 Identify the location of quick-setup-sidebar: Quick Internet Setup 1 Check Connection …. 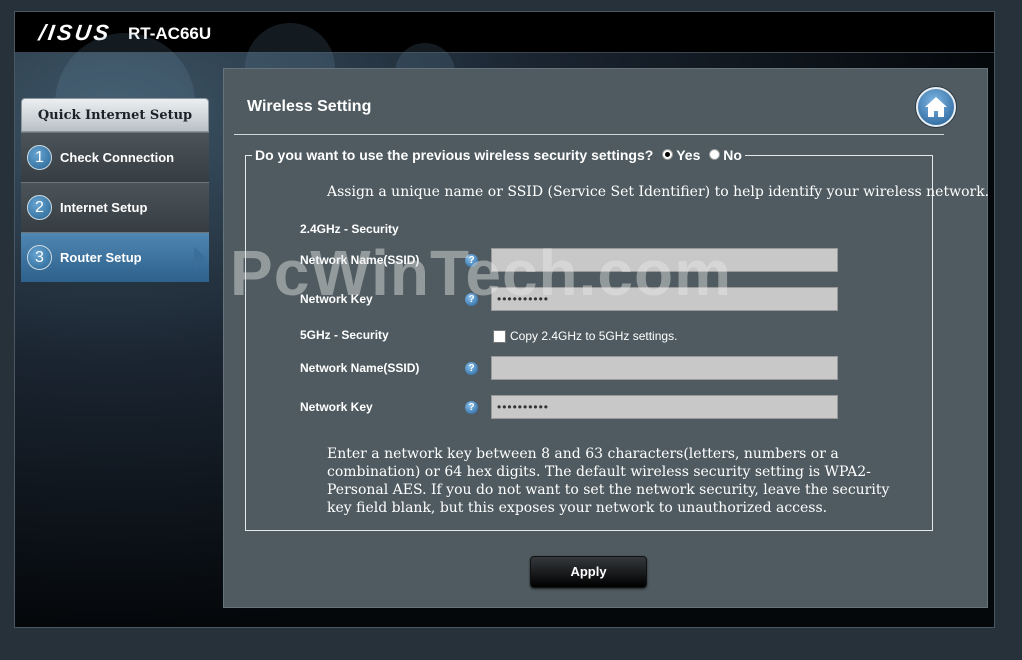
(115, 190).